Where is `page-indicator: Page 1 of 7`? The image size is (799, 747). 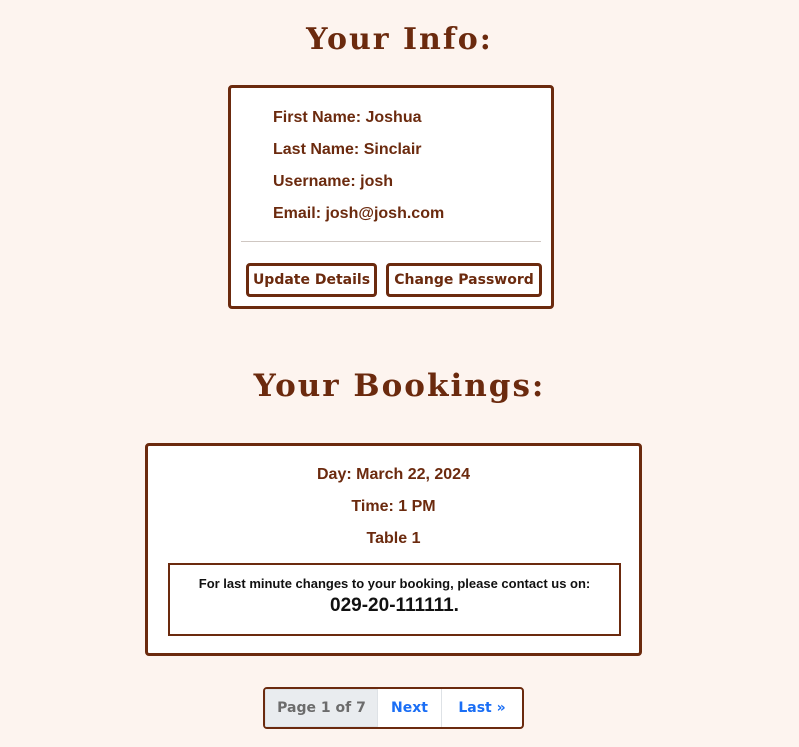
page-indicator: Page 1 of 7 is located at coordinates (321, 708).